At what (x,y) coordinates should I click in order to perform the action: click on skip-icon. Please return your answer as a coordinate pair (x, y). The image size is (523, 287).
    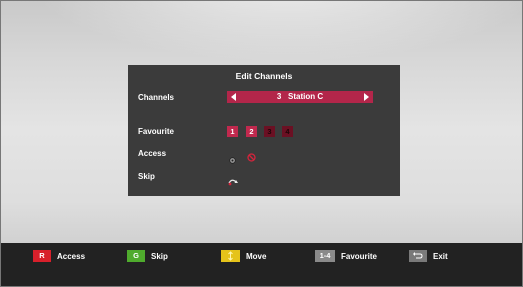
    Looking at the image, I should click on (233, 182).